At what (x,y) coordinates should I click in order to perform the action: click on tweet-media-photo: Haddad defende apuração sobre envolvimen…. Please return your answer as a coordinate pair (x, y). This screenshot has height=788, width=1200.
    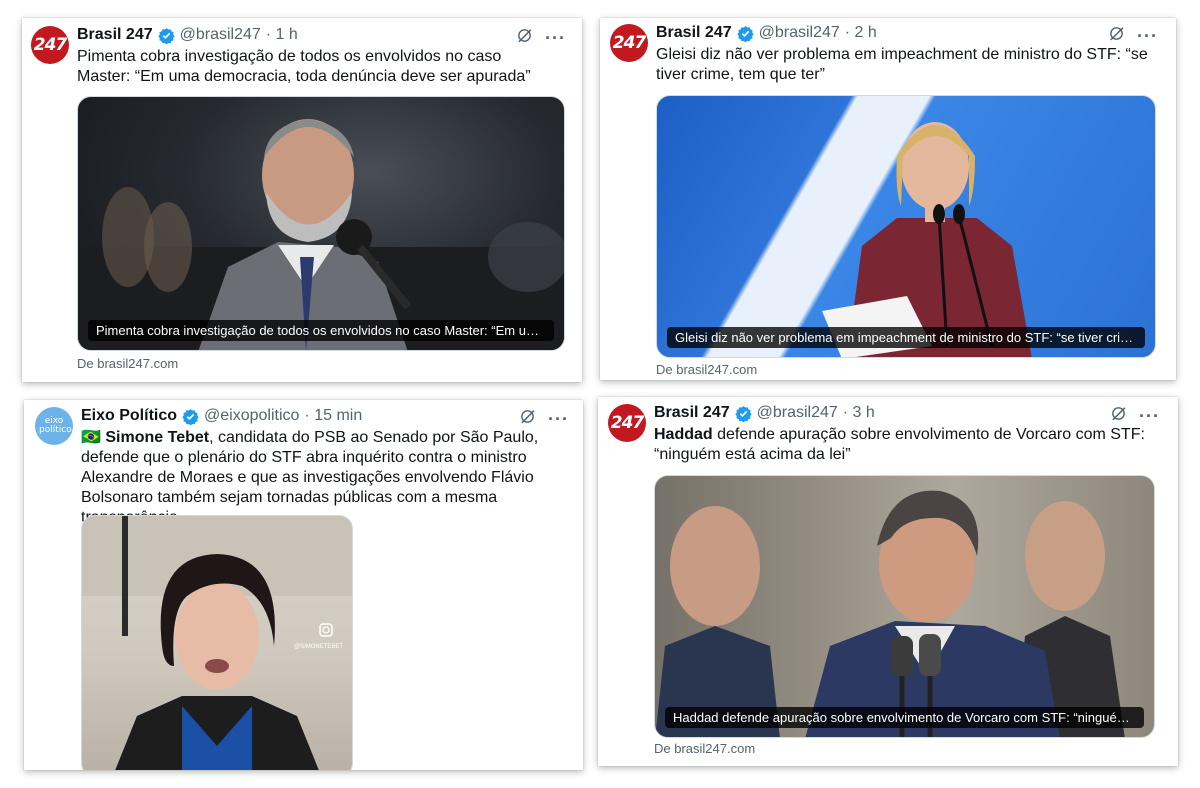
    Looking at the image, I should click on (904, 606).